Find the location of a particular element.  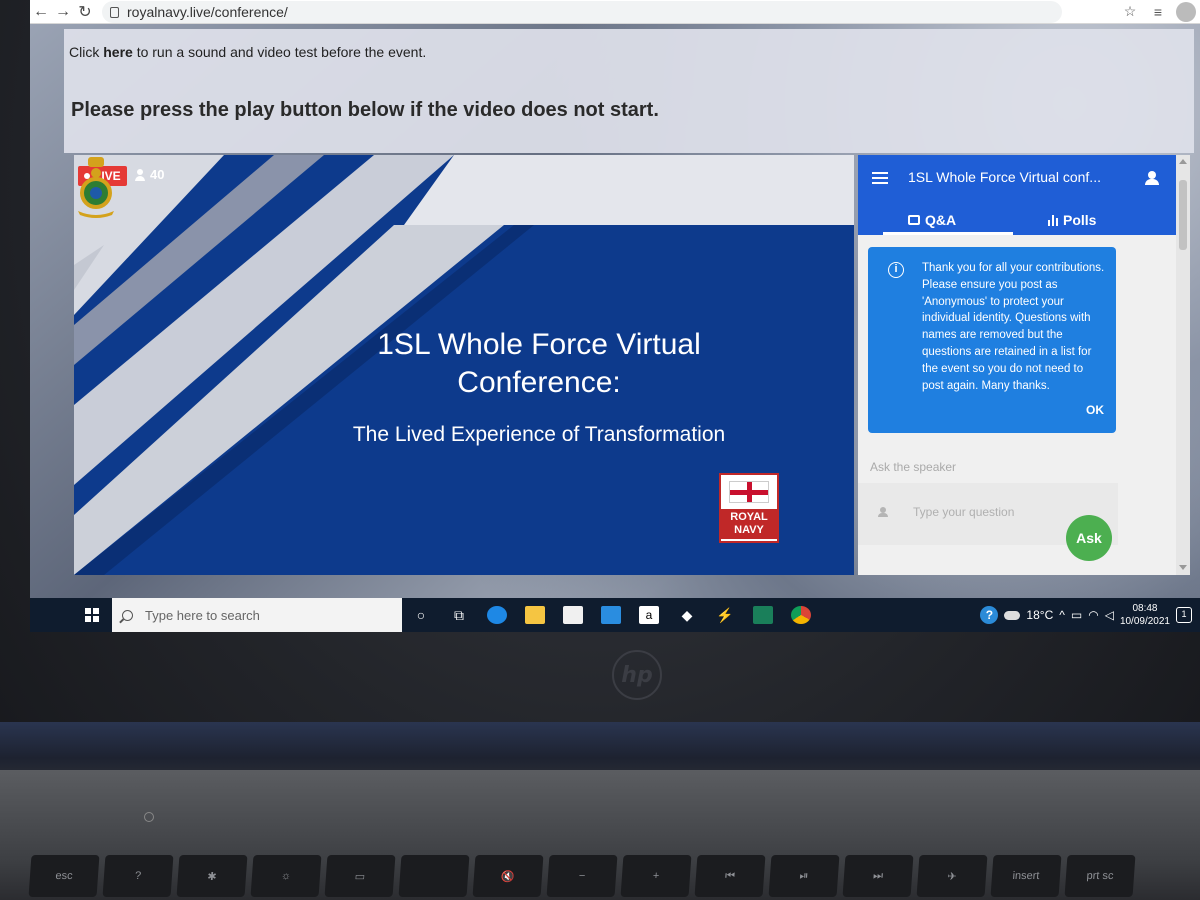

forward-arrow-icon: → is located at coordinates (63, 12).